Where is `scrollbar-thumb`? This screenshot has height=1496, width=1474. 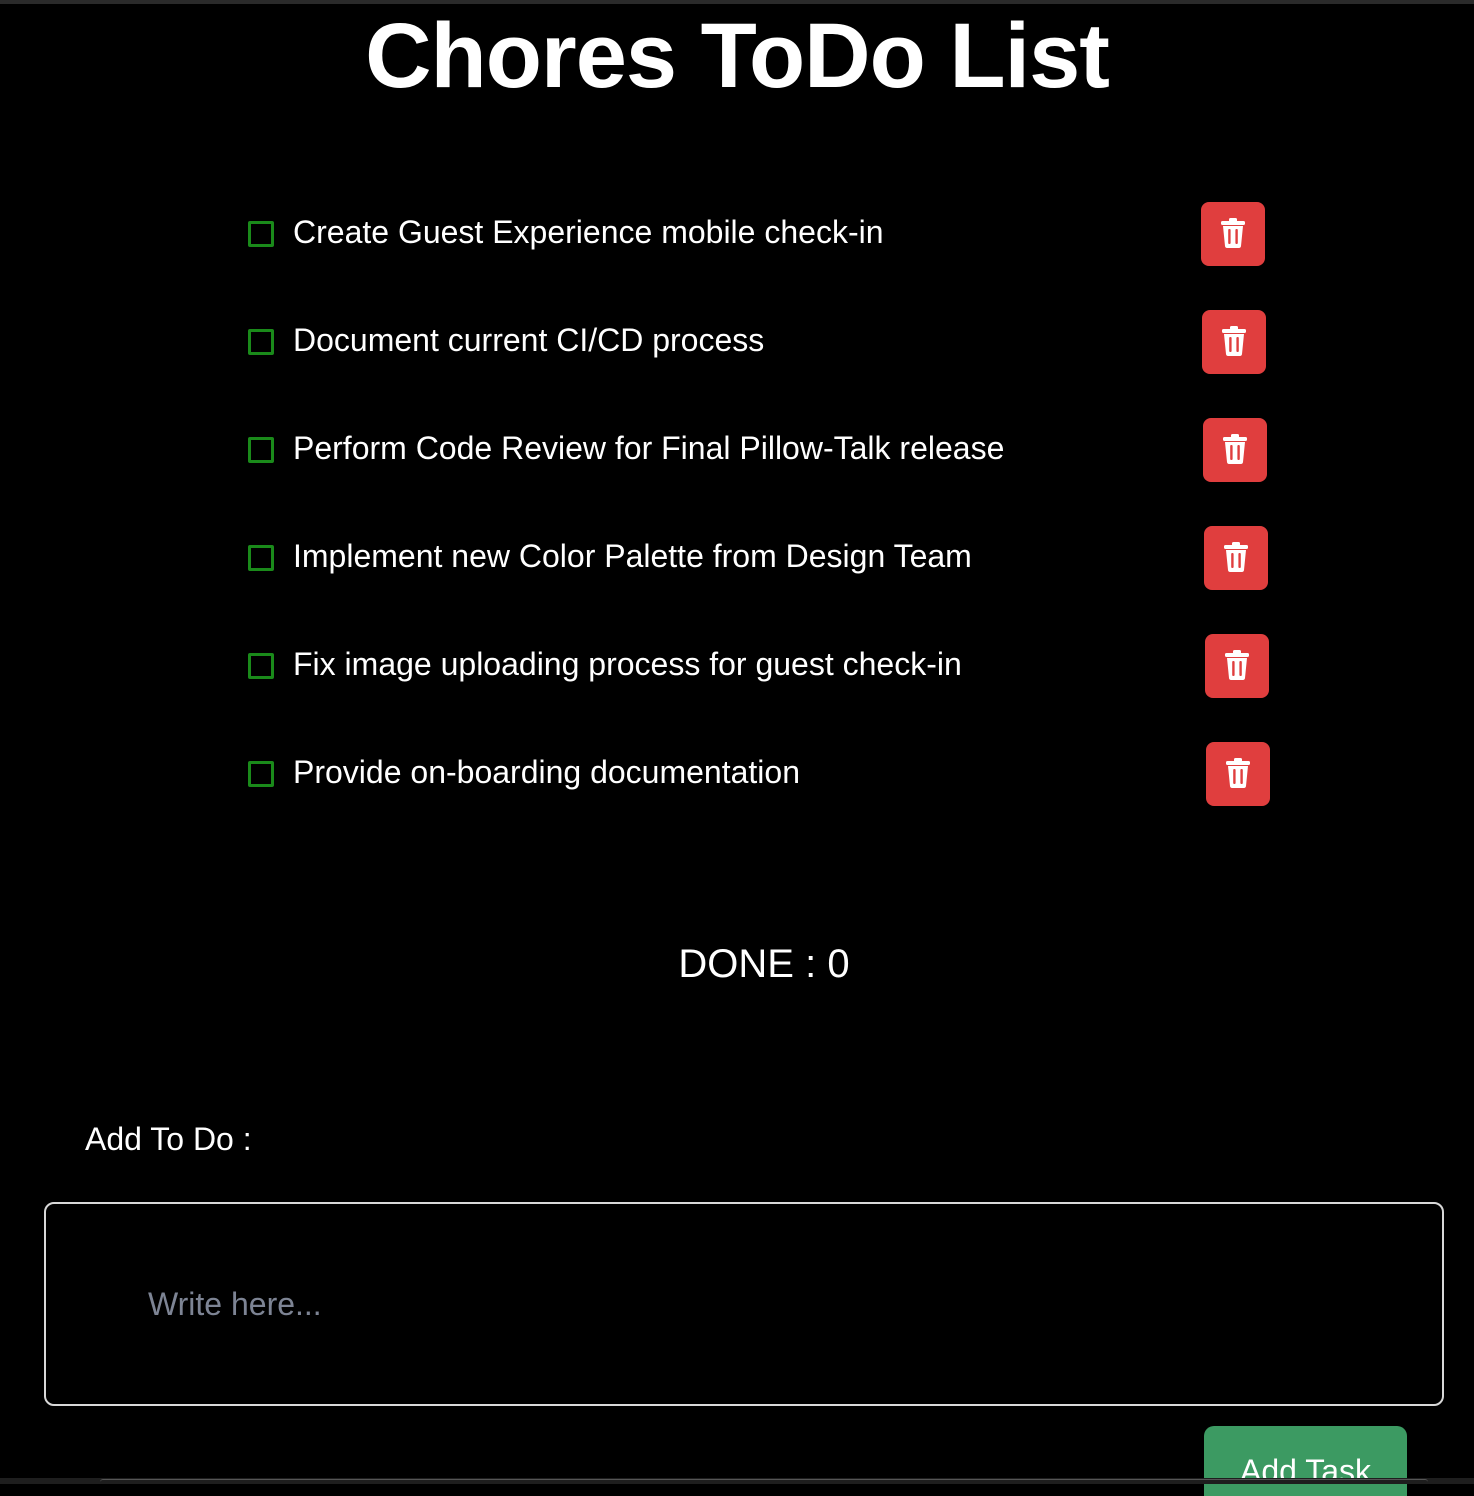 scrollbar-thumb is located at coordinates (764, 1482).